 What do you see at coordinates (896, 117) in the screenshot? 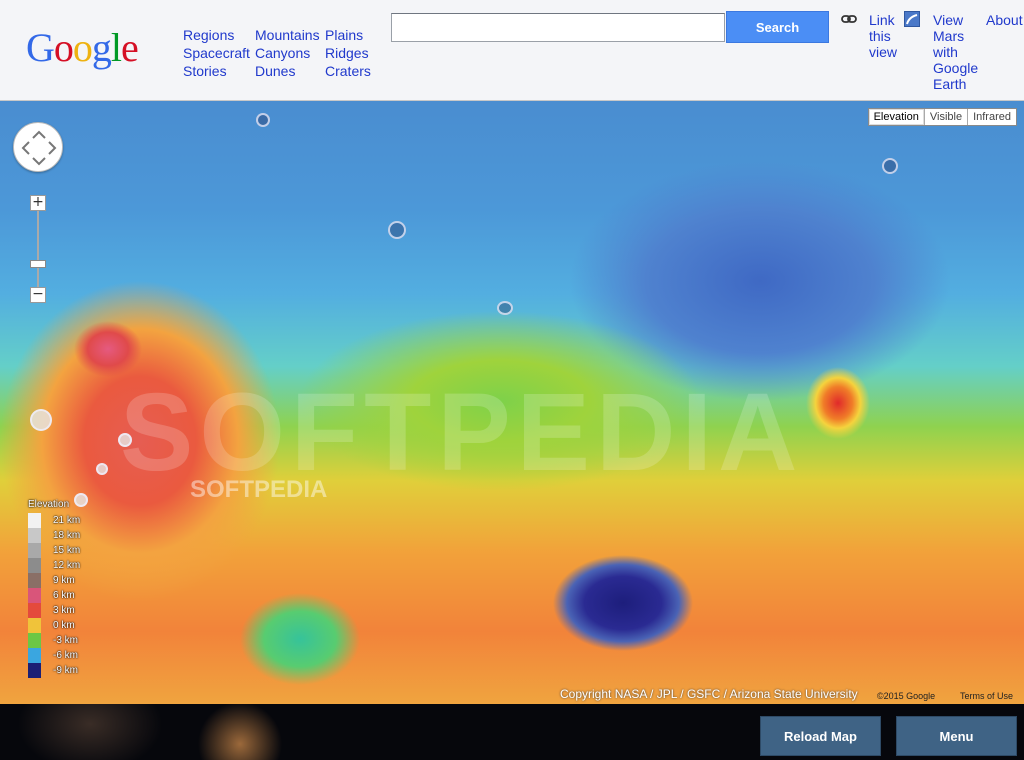
I see `map-type-elevation: Elevation` at bounding box center [896, 117].